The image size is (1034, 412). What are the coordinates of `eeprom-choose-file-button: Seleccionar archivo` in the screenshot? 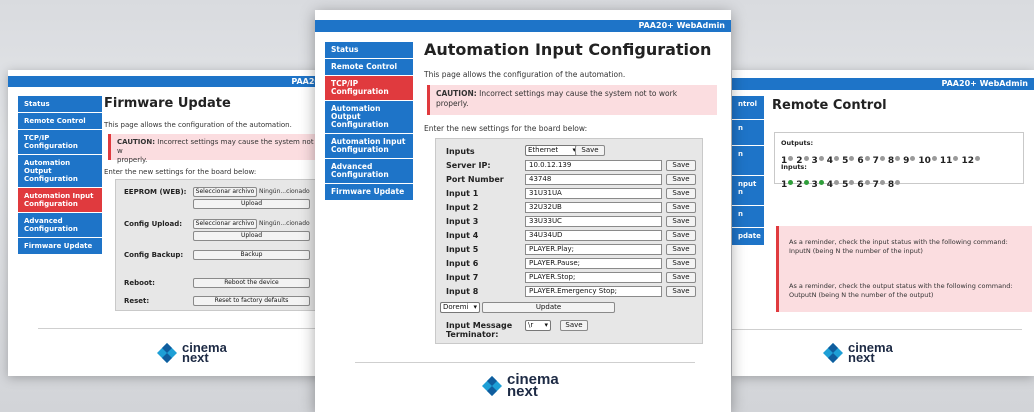 It's located at (225, 192).